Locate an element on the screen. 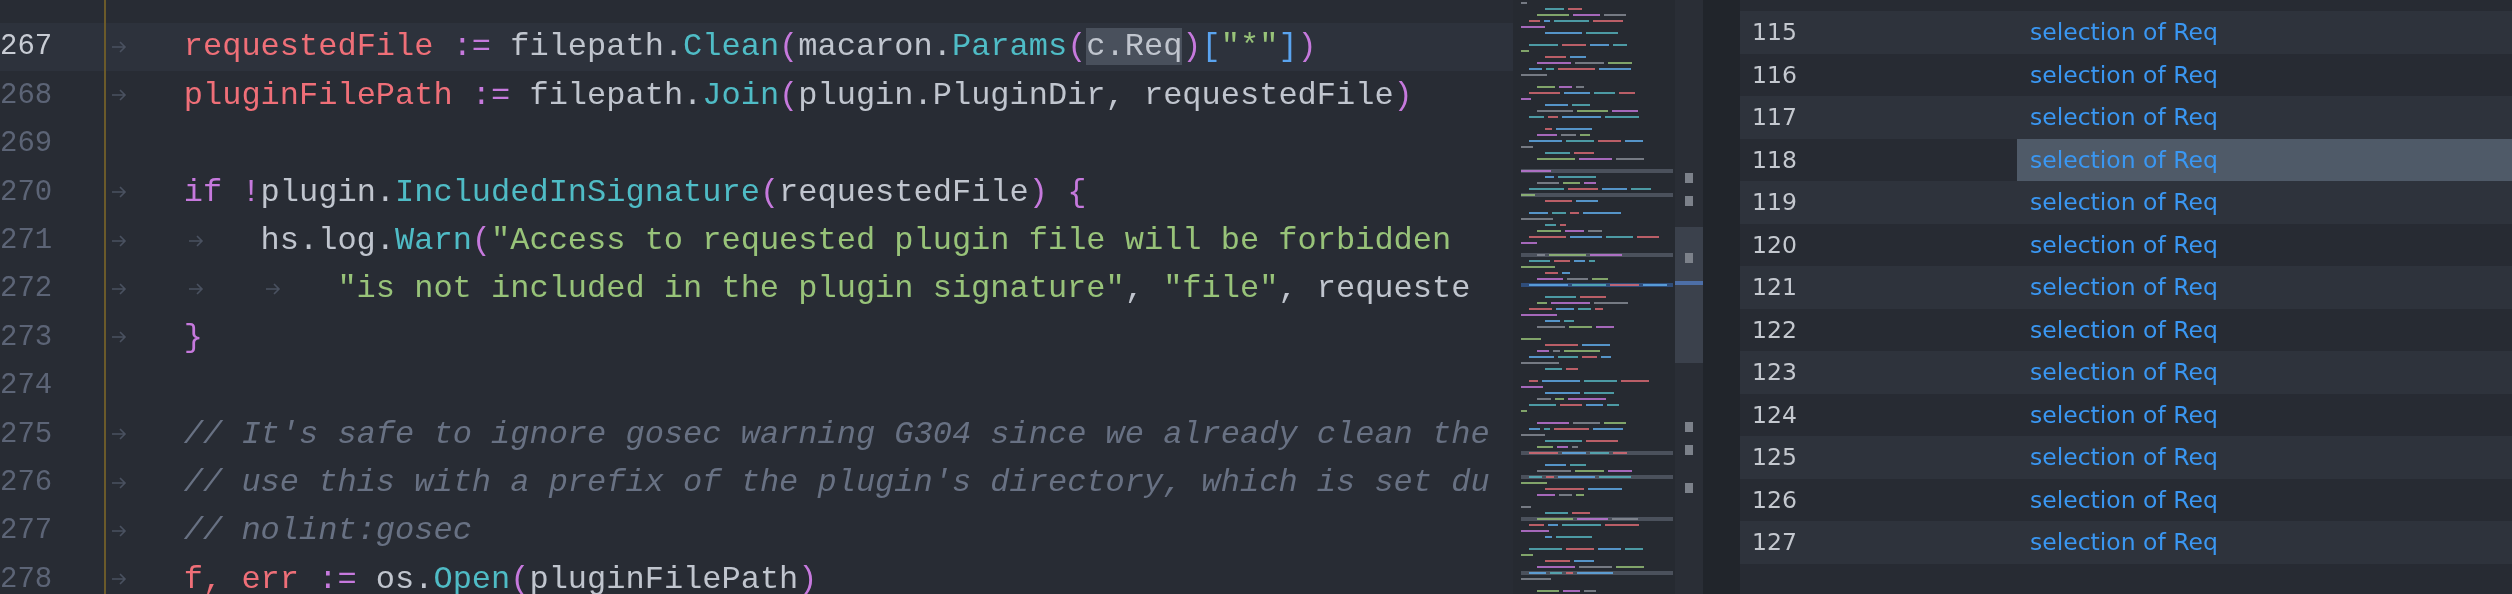 Image resolution: width=2512 pixels, height=594 pixels. line-number: 273 is located at coordinates (26, 337).